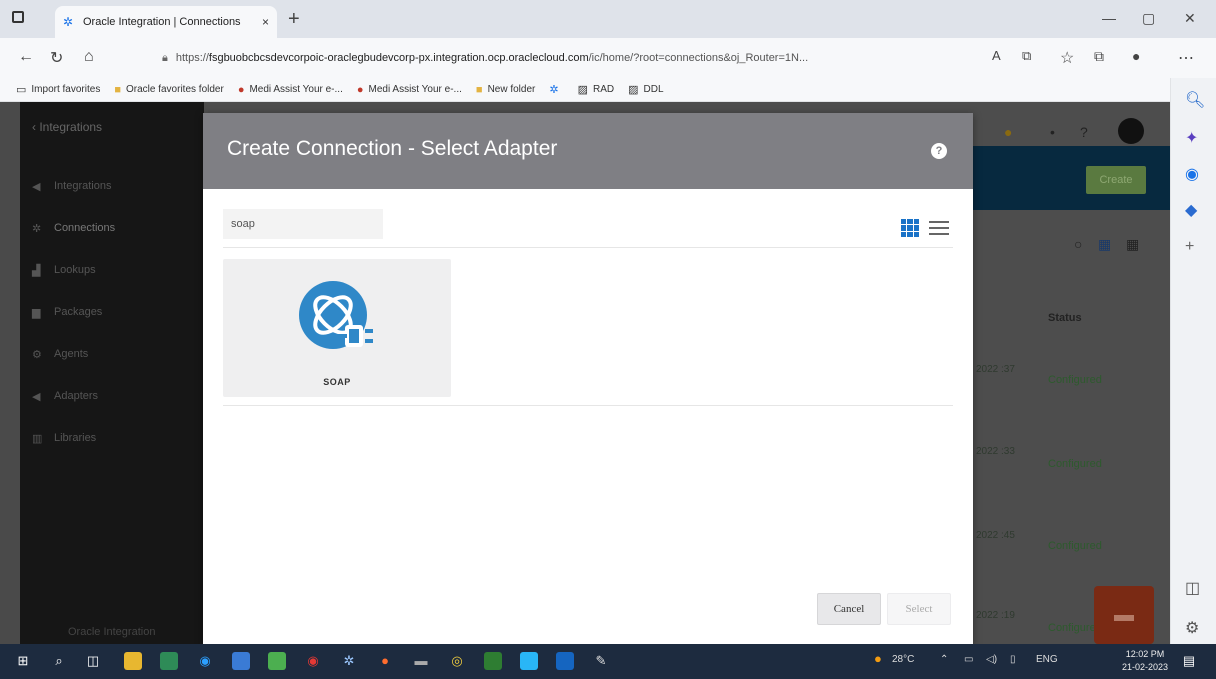  I want to click on add-sidebar-app-icon: +, so click(1189, 247).